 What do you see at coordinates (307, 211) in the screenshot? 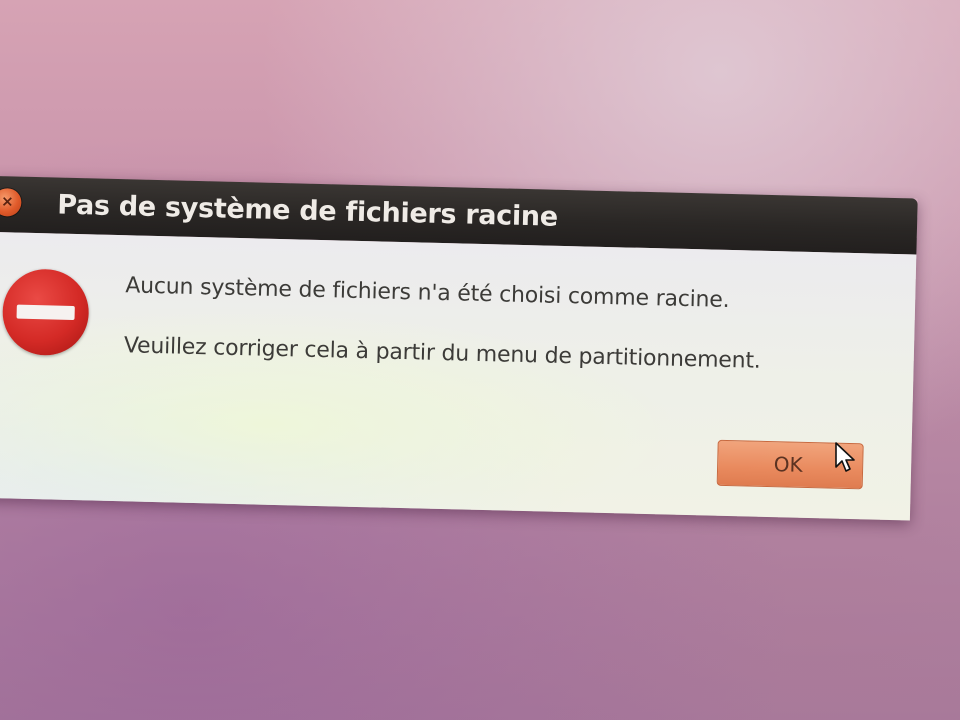
I see `dialog-title: Pas de système de fichiers racine` at bounding box center [307, 211].